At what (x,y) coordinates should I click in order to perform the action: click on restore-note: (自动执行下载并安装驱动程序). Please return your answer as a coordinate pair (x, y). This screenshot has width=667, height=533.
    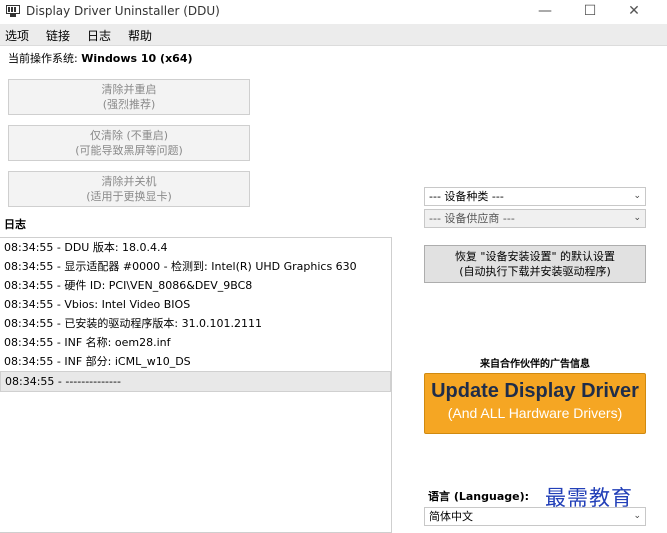
    Looking at the image, I should click on (535, 271).